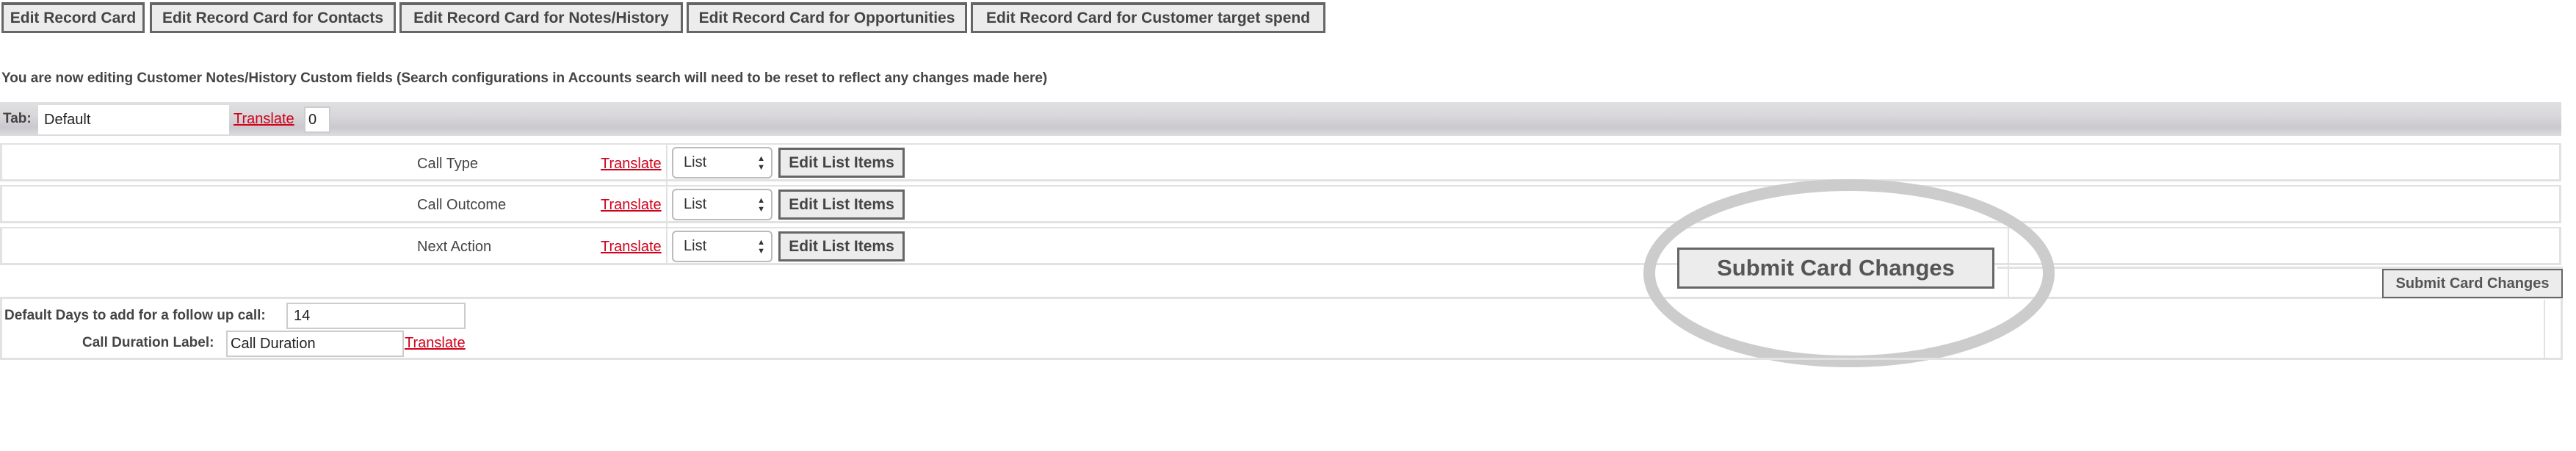 The width and height of the screenshot is (2576, 451). I want to click on tab-order-input: 0, so click(317, 120).